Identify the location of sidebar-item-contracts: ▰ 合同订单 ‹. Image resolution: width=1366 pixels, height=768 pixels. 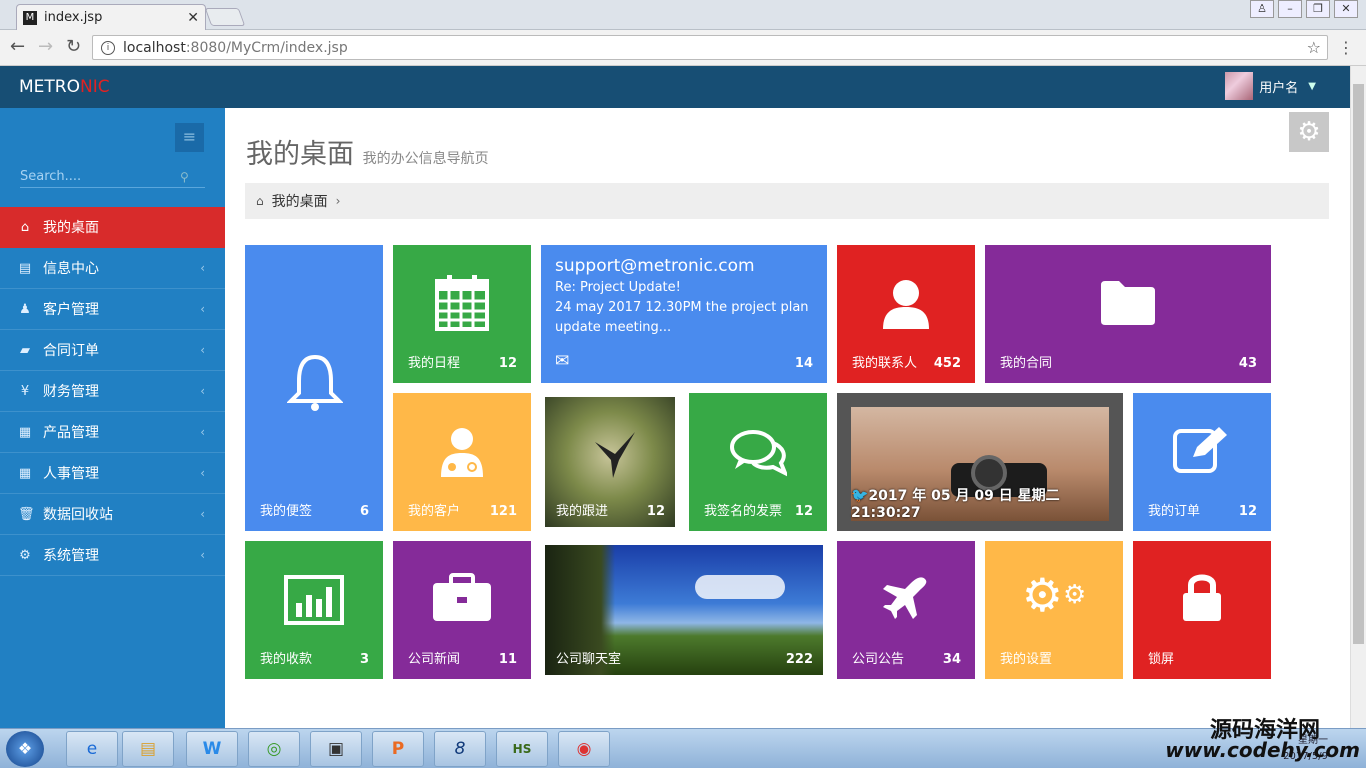
(112, 350).